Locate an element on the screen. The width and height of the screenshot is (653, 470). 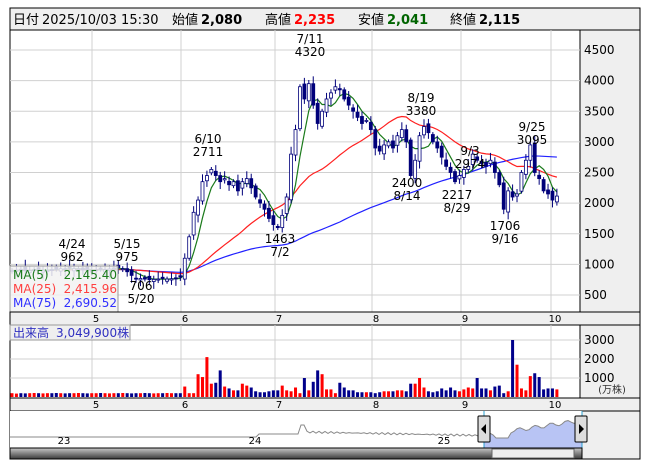
month-label-bottom: 8 is located at coordinates (376, 405).